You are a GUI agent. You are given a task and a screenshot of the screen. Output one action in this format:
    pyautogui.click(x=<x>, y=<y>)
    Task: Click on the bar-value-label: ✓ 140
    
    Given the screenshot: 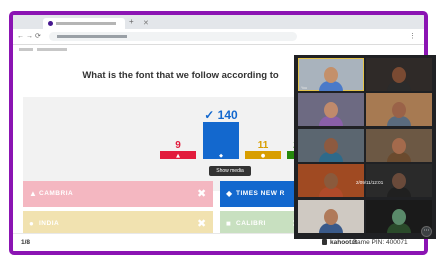 What is the action you would take?
    pyautogui.click(x=221, y=115)
    